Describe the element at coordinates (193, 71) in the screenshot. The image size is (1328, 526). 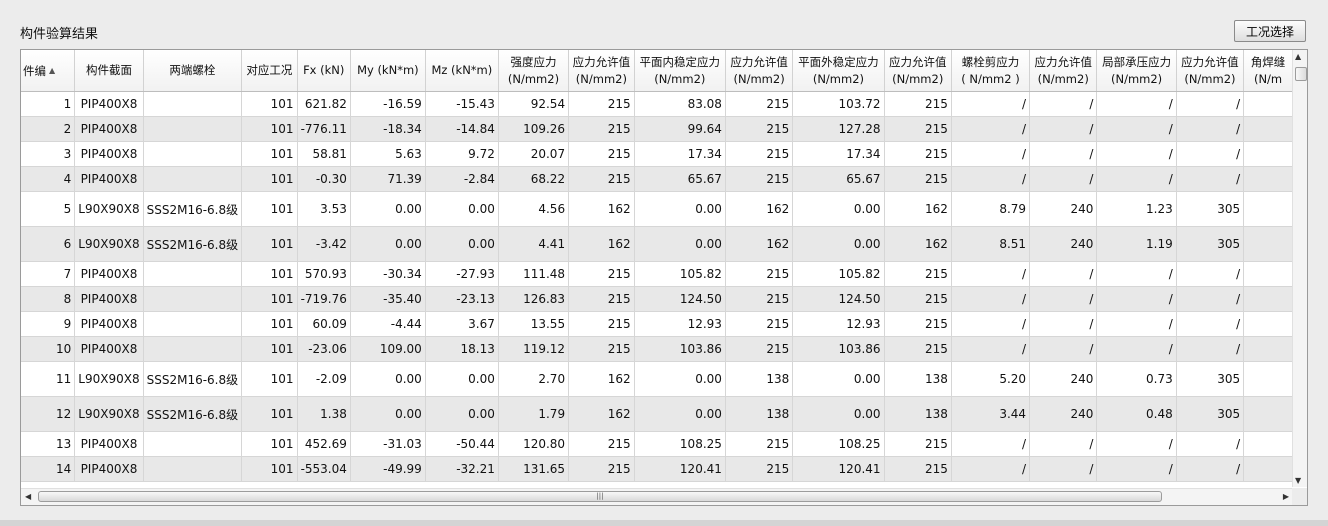
I see `column-header: 两端螺栓` at that location.